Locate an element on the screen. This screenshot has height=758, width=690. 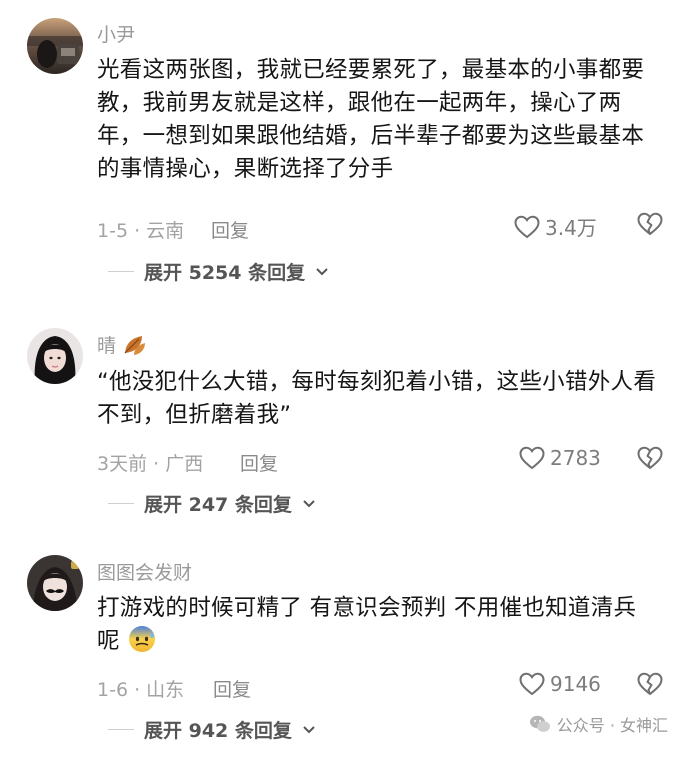
username-text: 晴 is located at coordinates (107, 346).